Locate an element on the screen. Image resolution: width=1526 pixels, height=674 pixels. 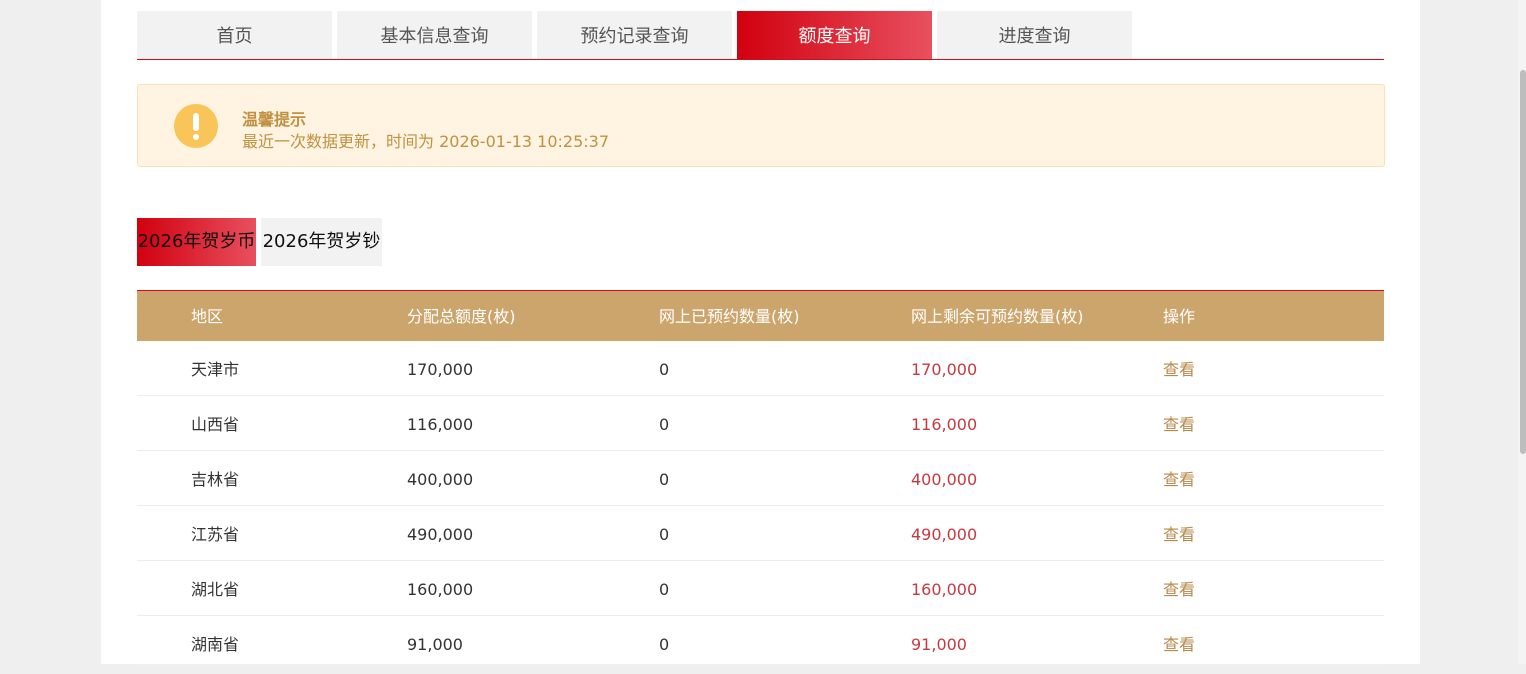
table-row: 湖北省 160,000 0 160,000 查看 is located at coordinates (760, 588).